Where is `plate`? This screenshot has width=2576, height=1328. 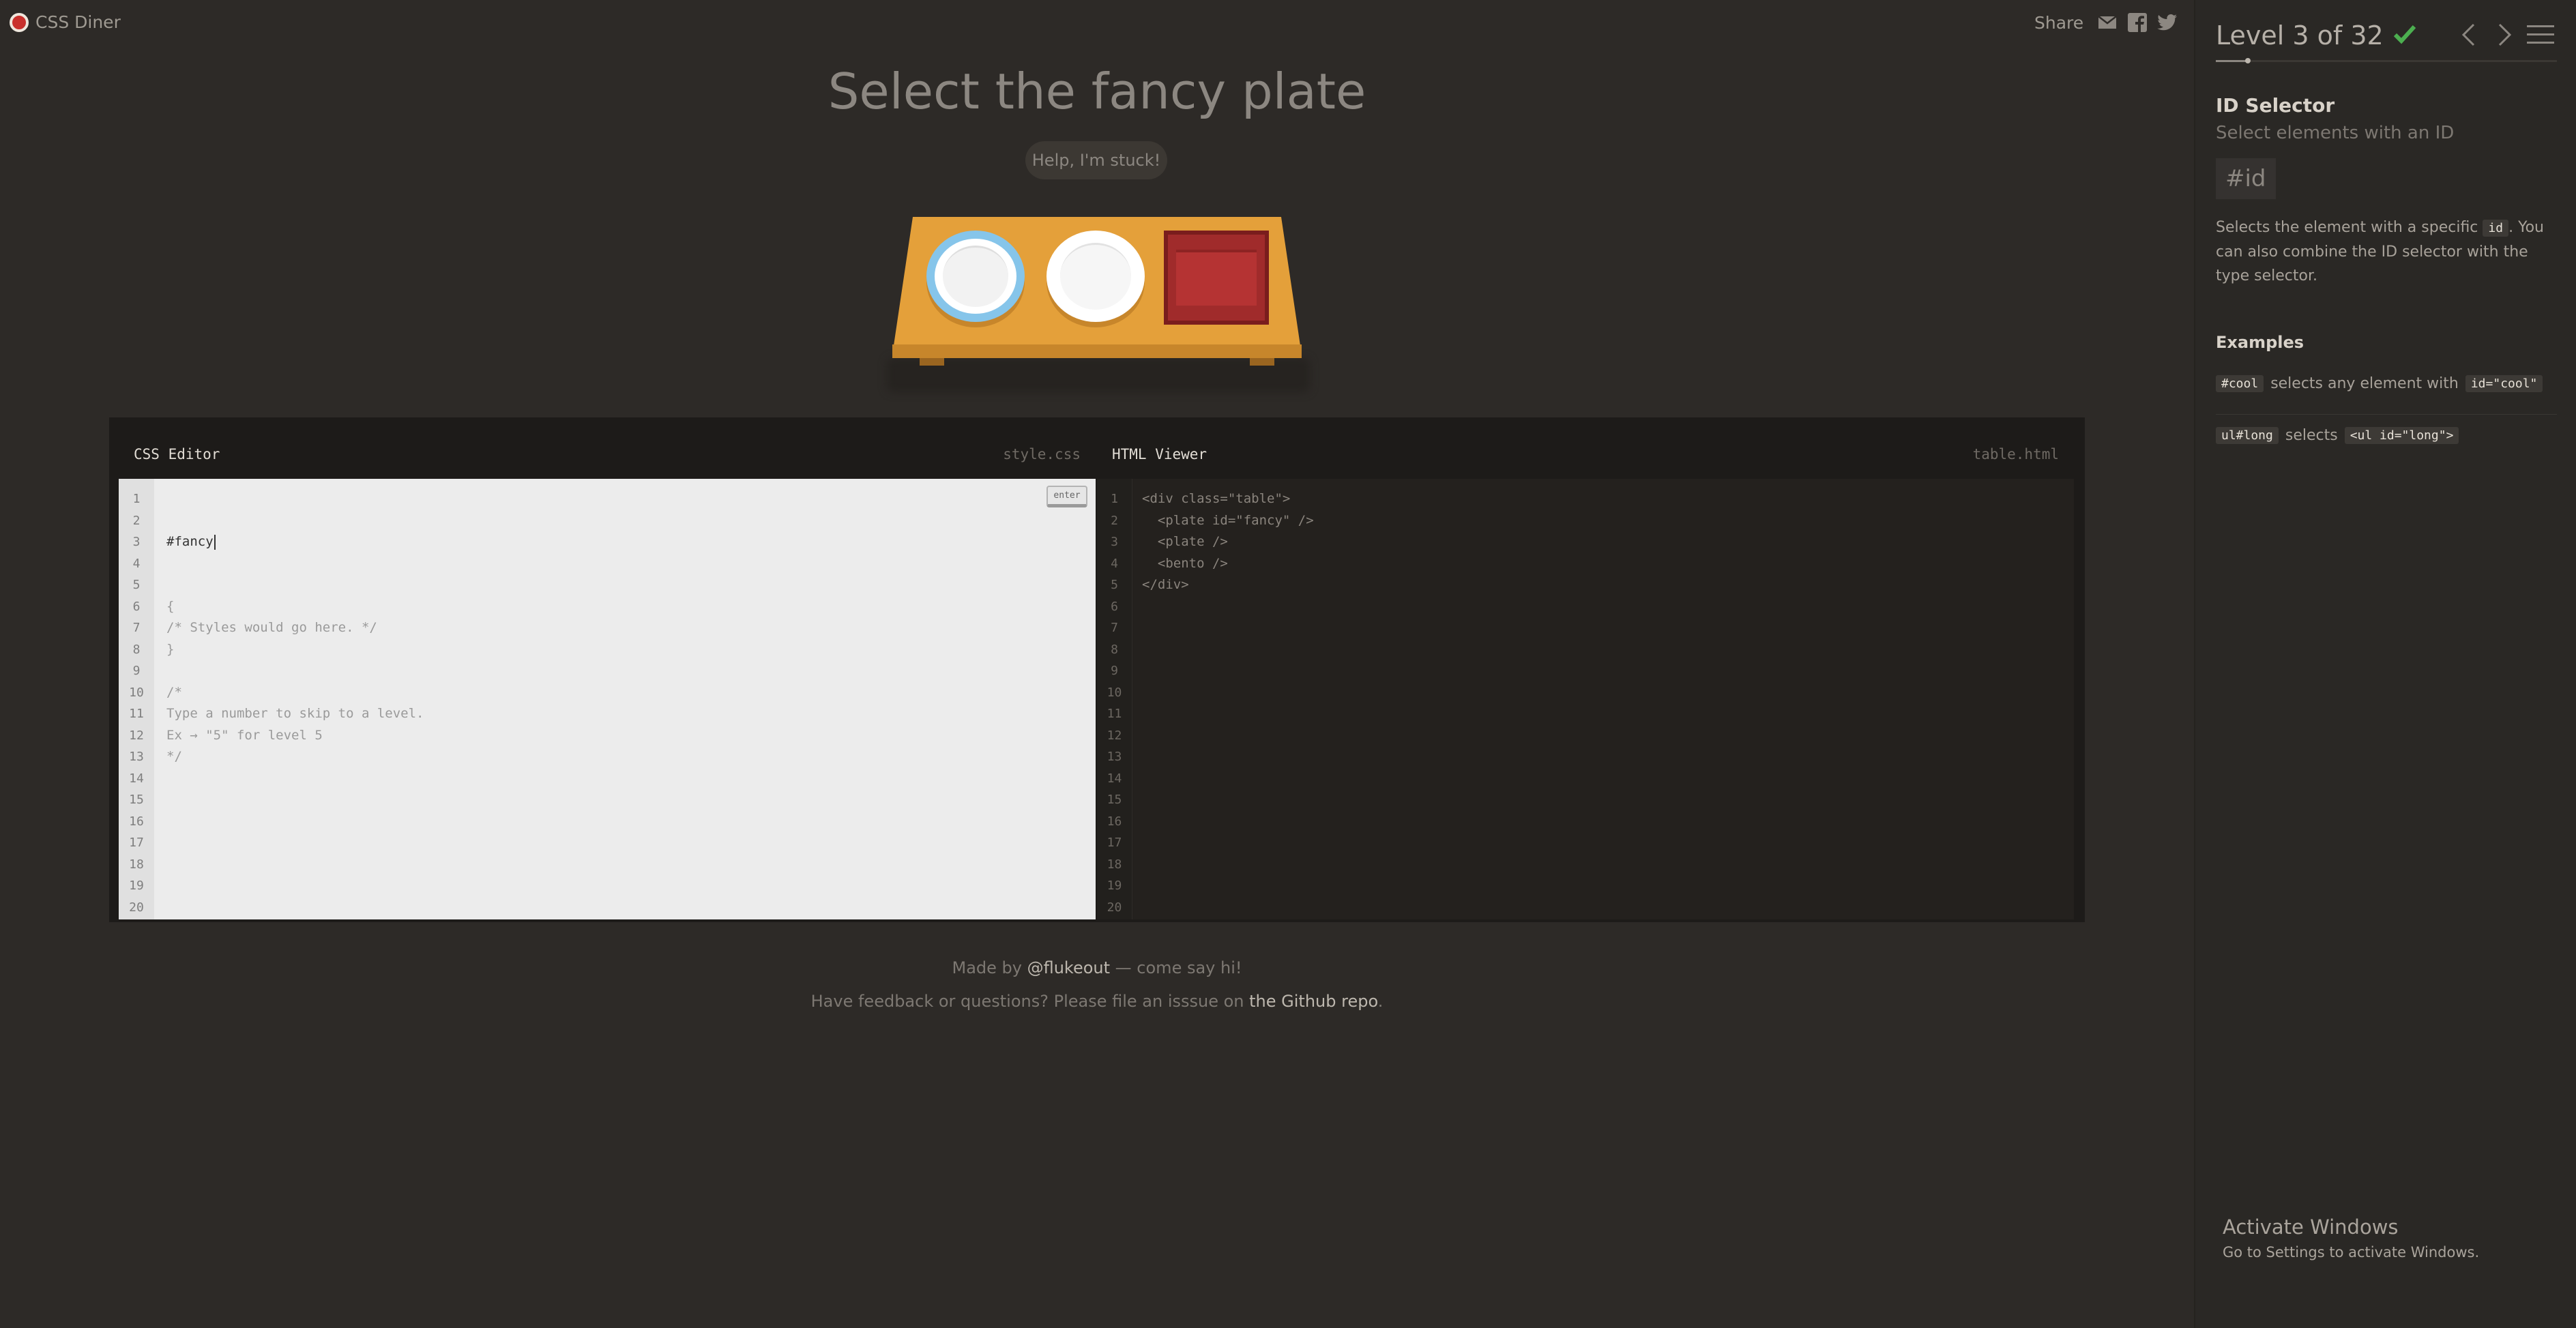
plate is located at coordinates (1095, 276).